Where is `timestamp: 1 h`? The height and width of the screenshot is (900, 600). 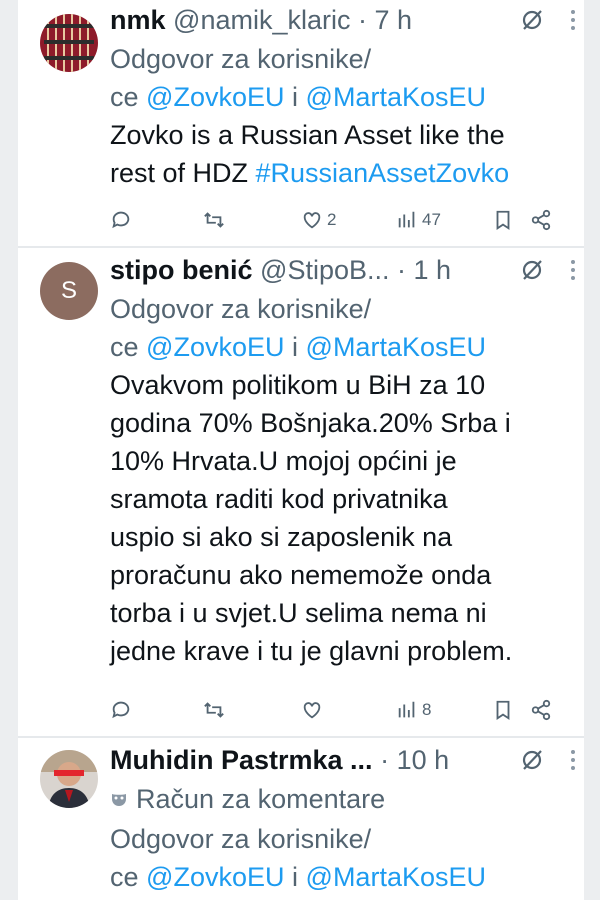 timestamp: 1 h is located at coordinates (433, 270).